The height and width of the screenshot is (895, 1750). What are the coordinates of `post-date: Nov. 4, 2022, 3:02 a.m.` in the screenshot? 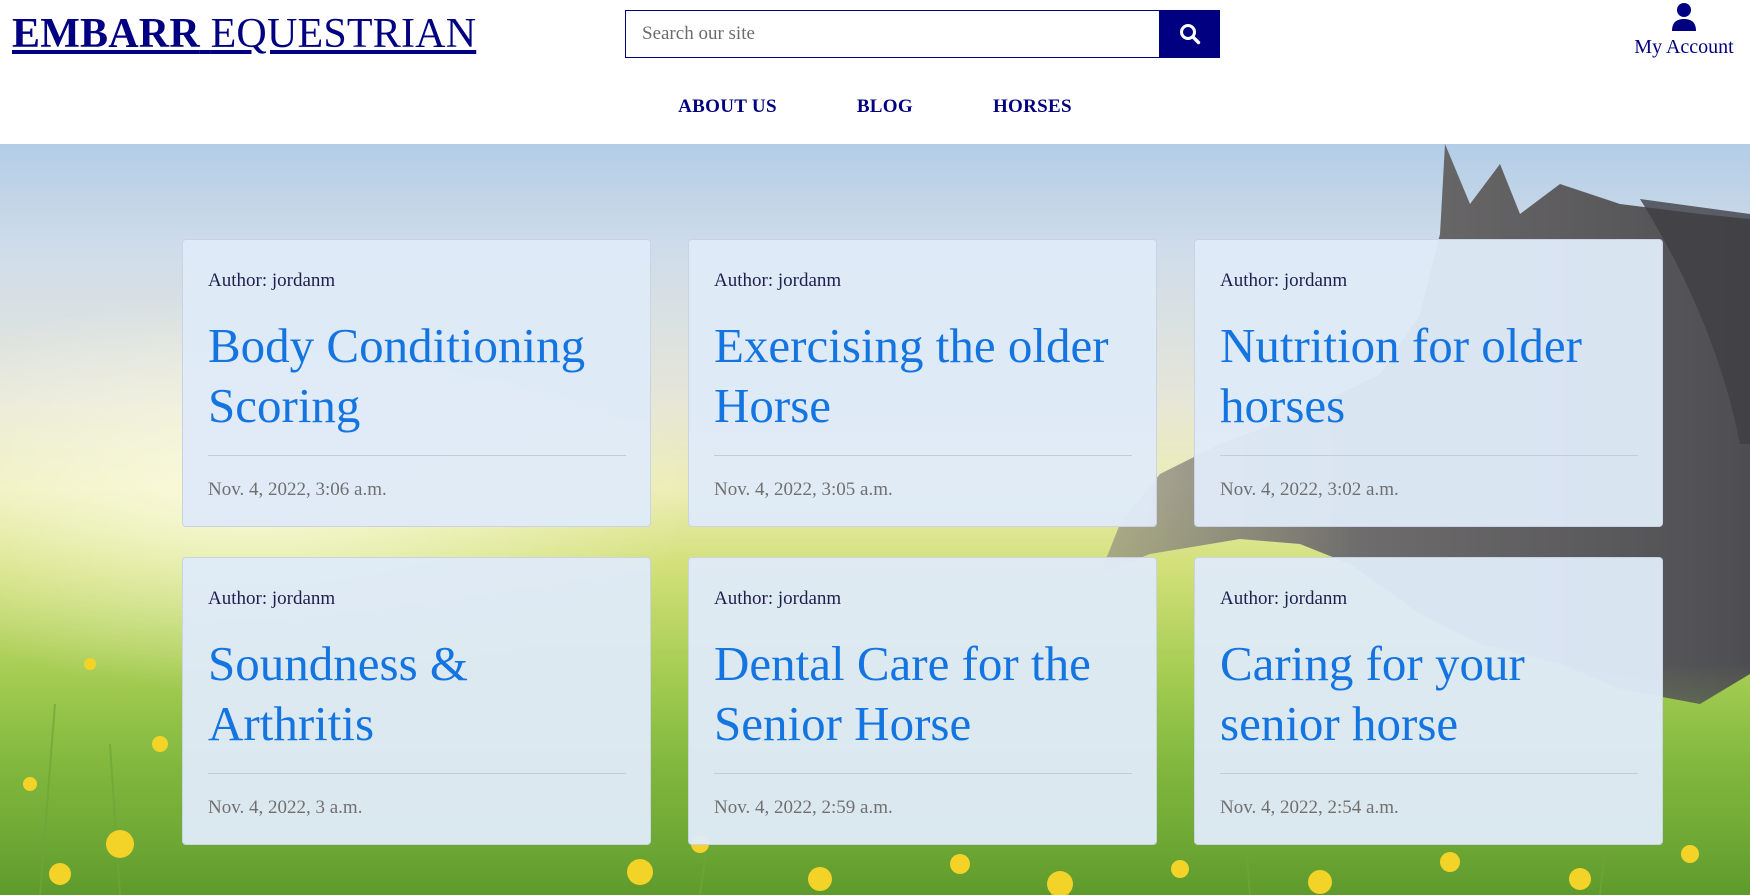 It's located at (1309, 489).